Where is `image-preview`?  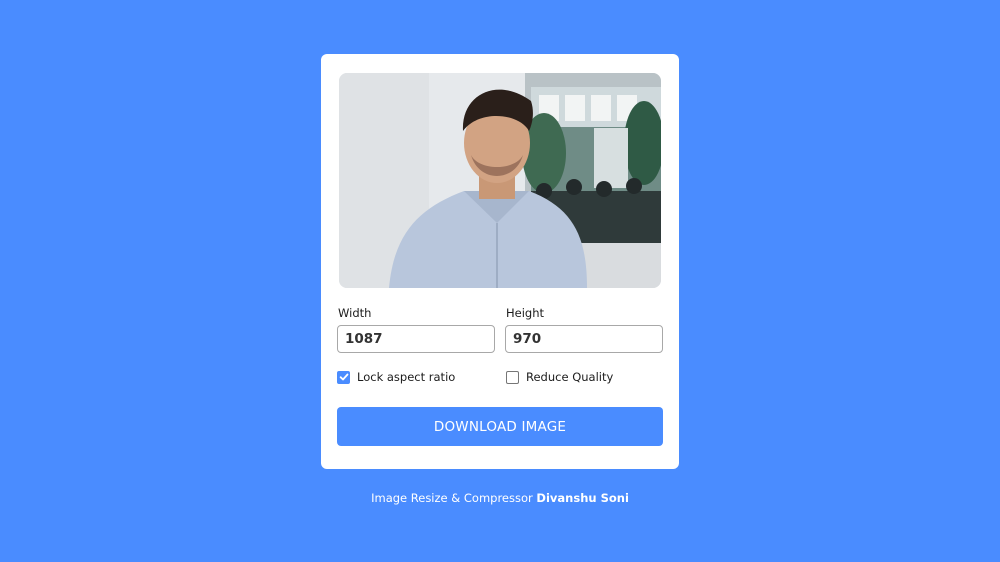
image-preview is located at coordinates (500, 180).